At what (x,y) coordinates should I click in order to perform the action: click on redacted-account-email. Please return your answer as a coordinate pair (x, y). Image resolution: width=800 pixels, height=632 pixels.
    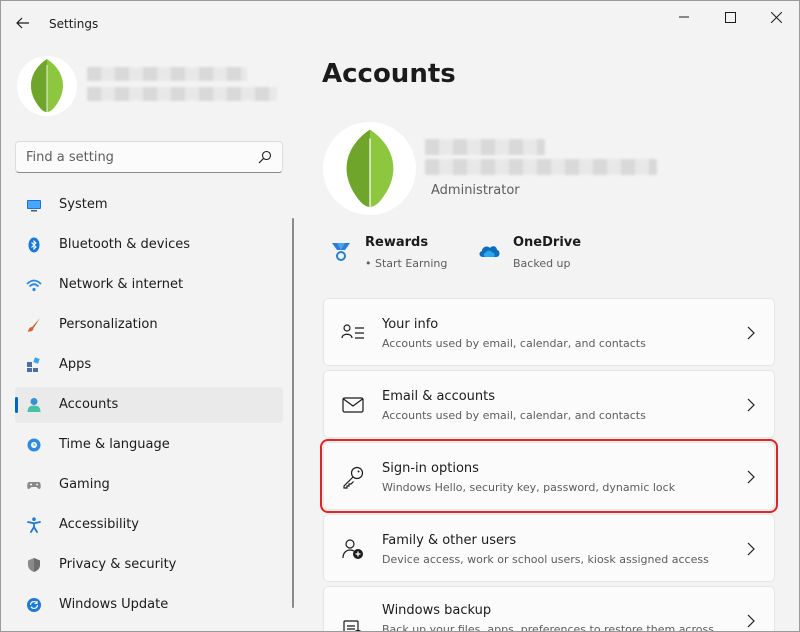
    Looking at the image, I should click on (541, 167).